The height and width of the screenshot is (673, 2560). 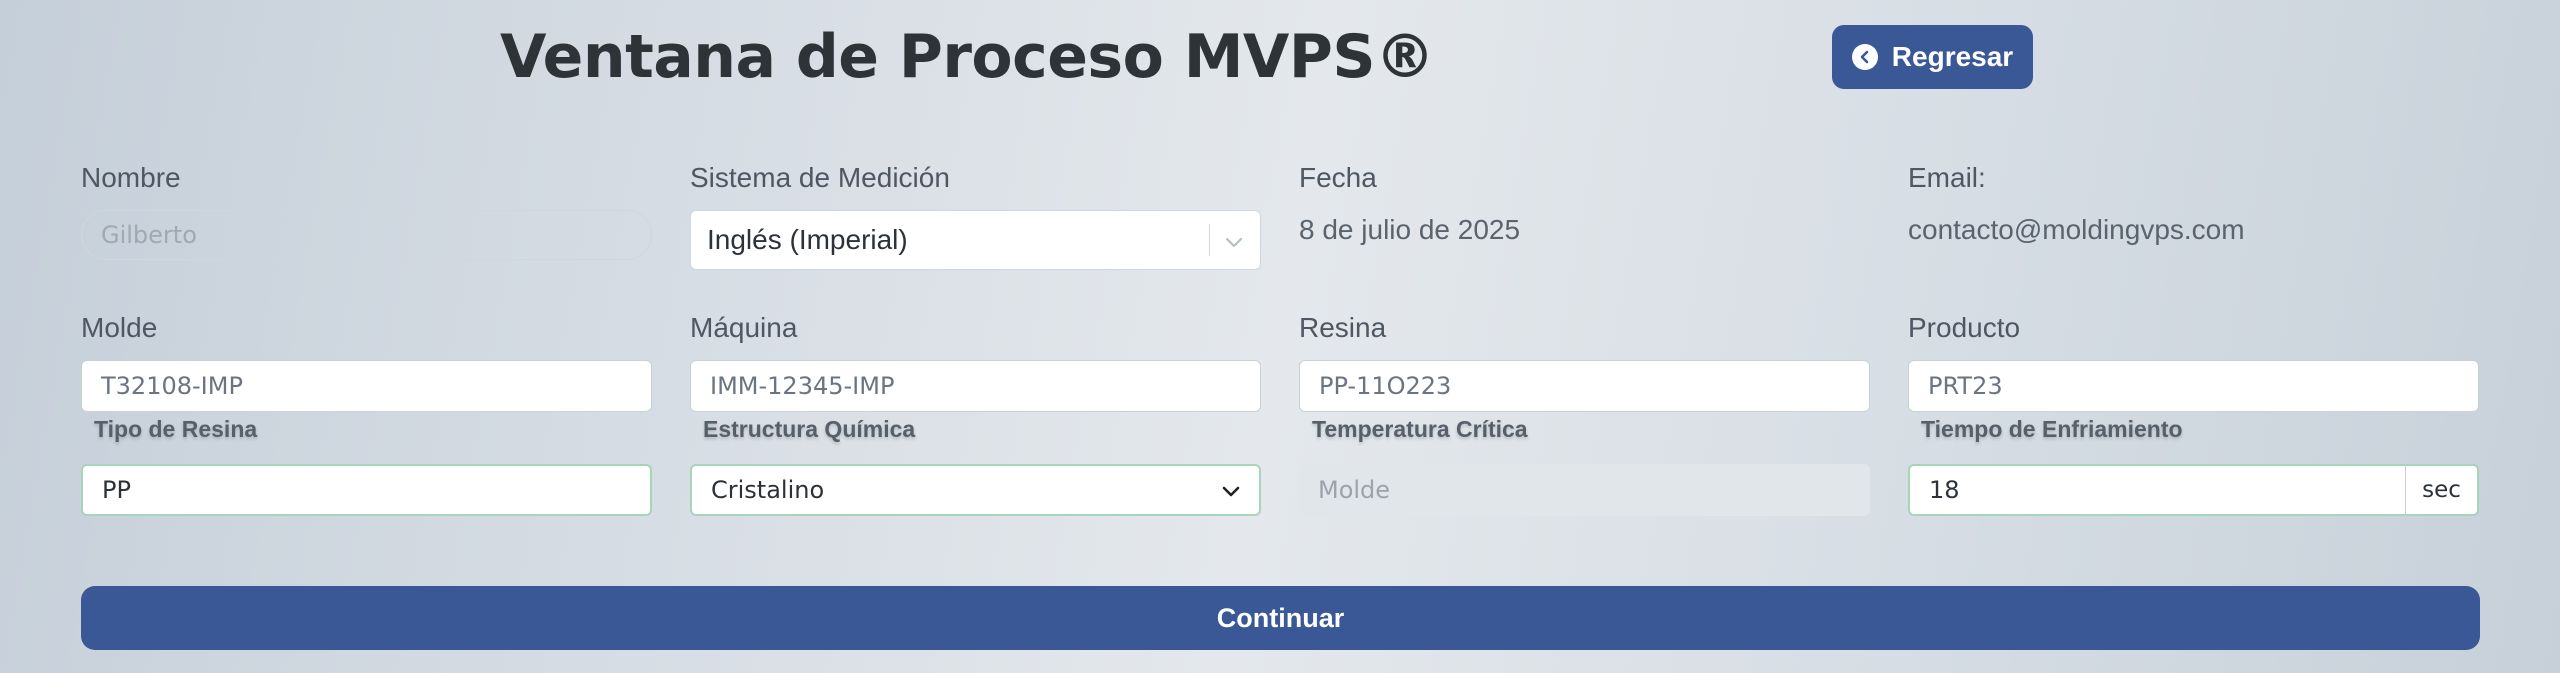 What do you see at coordinates (119, 327) in the screenshot?
I see `molde-label: Molde` at bounding box center [119, 327].